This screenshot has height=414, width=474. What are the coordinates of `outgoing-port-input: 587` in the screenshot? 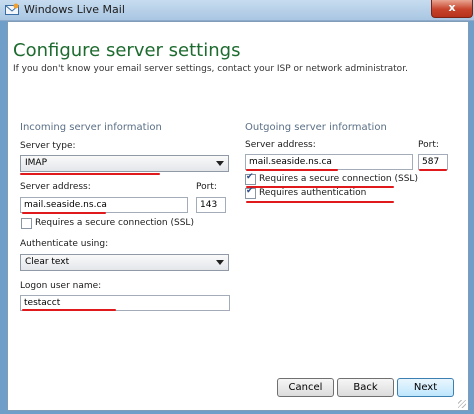 It's located at (433, 162).